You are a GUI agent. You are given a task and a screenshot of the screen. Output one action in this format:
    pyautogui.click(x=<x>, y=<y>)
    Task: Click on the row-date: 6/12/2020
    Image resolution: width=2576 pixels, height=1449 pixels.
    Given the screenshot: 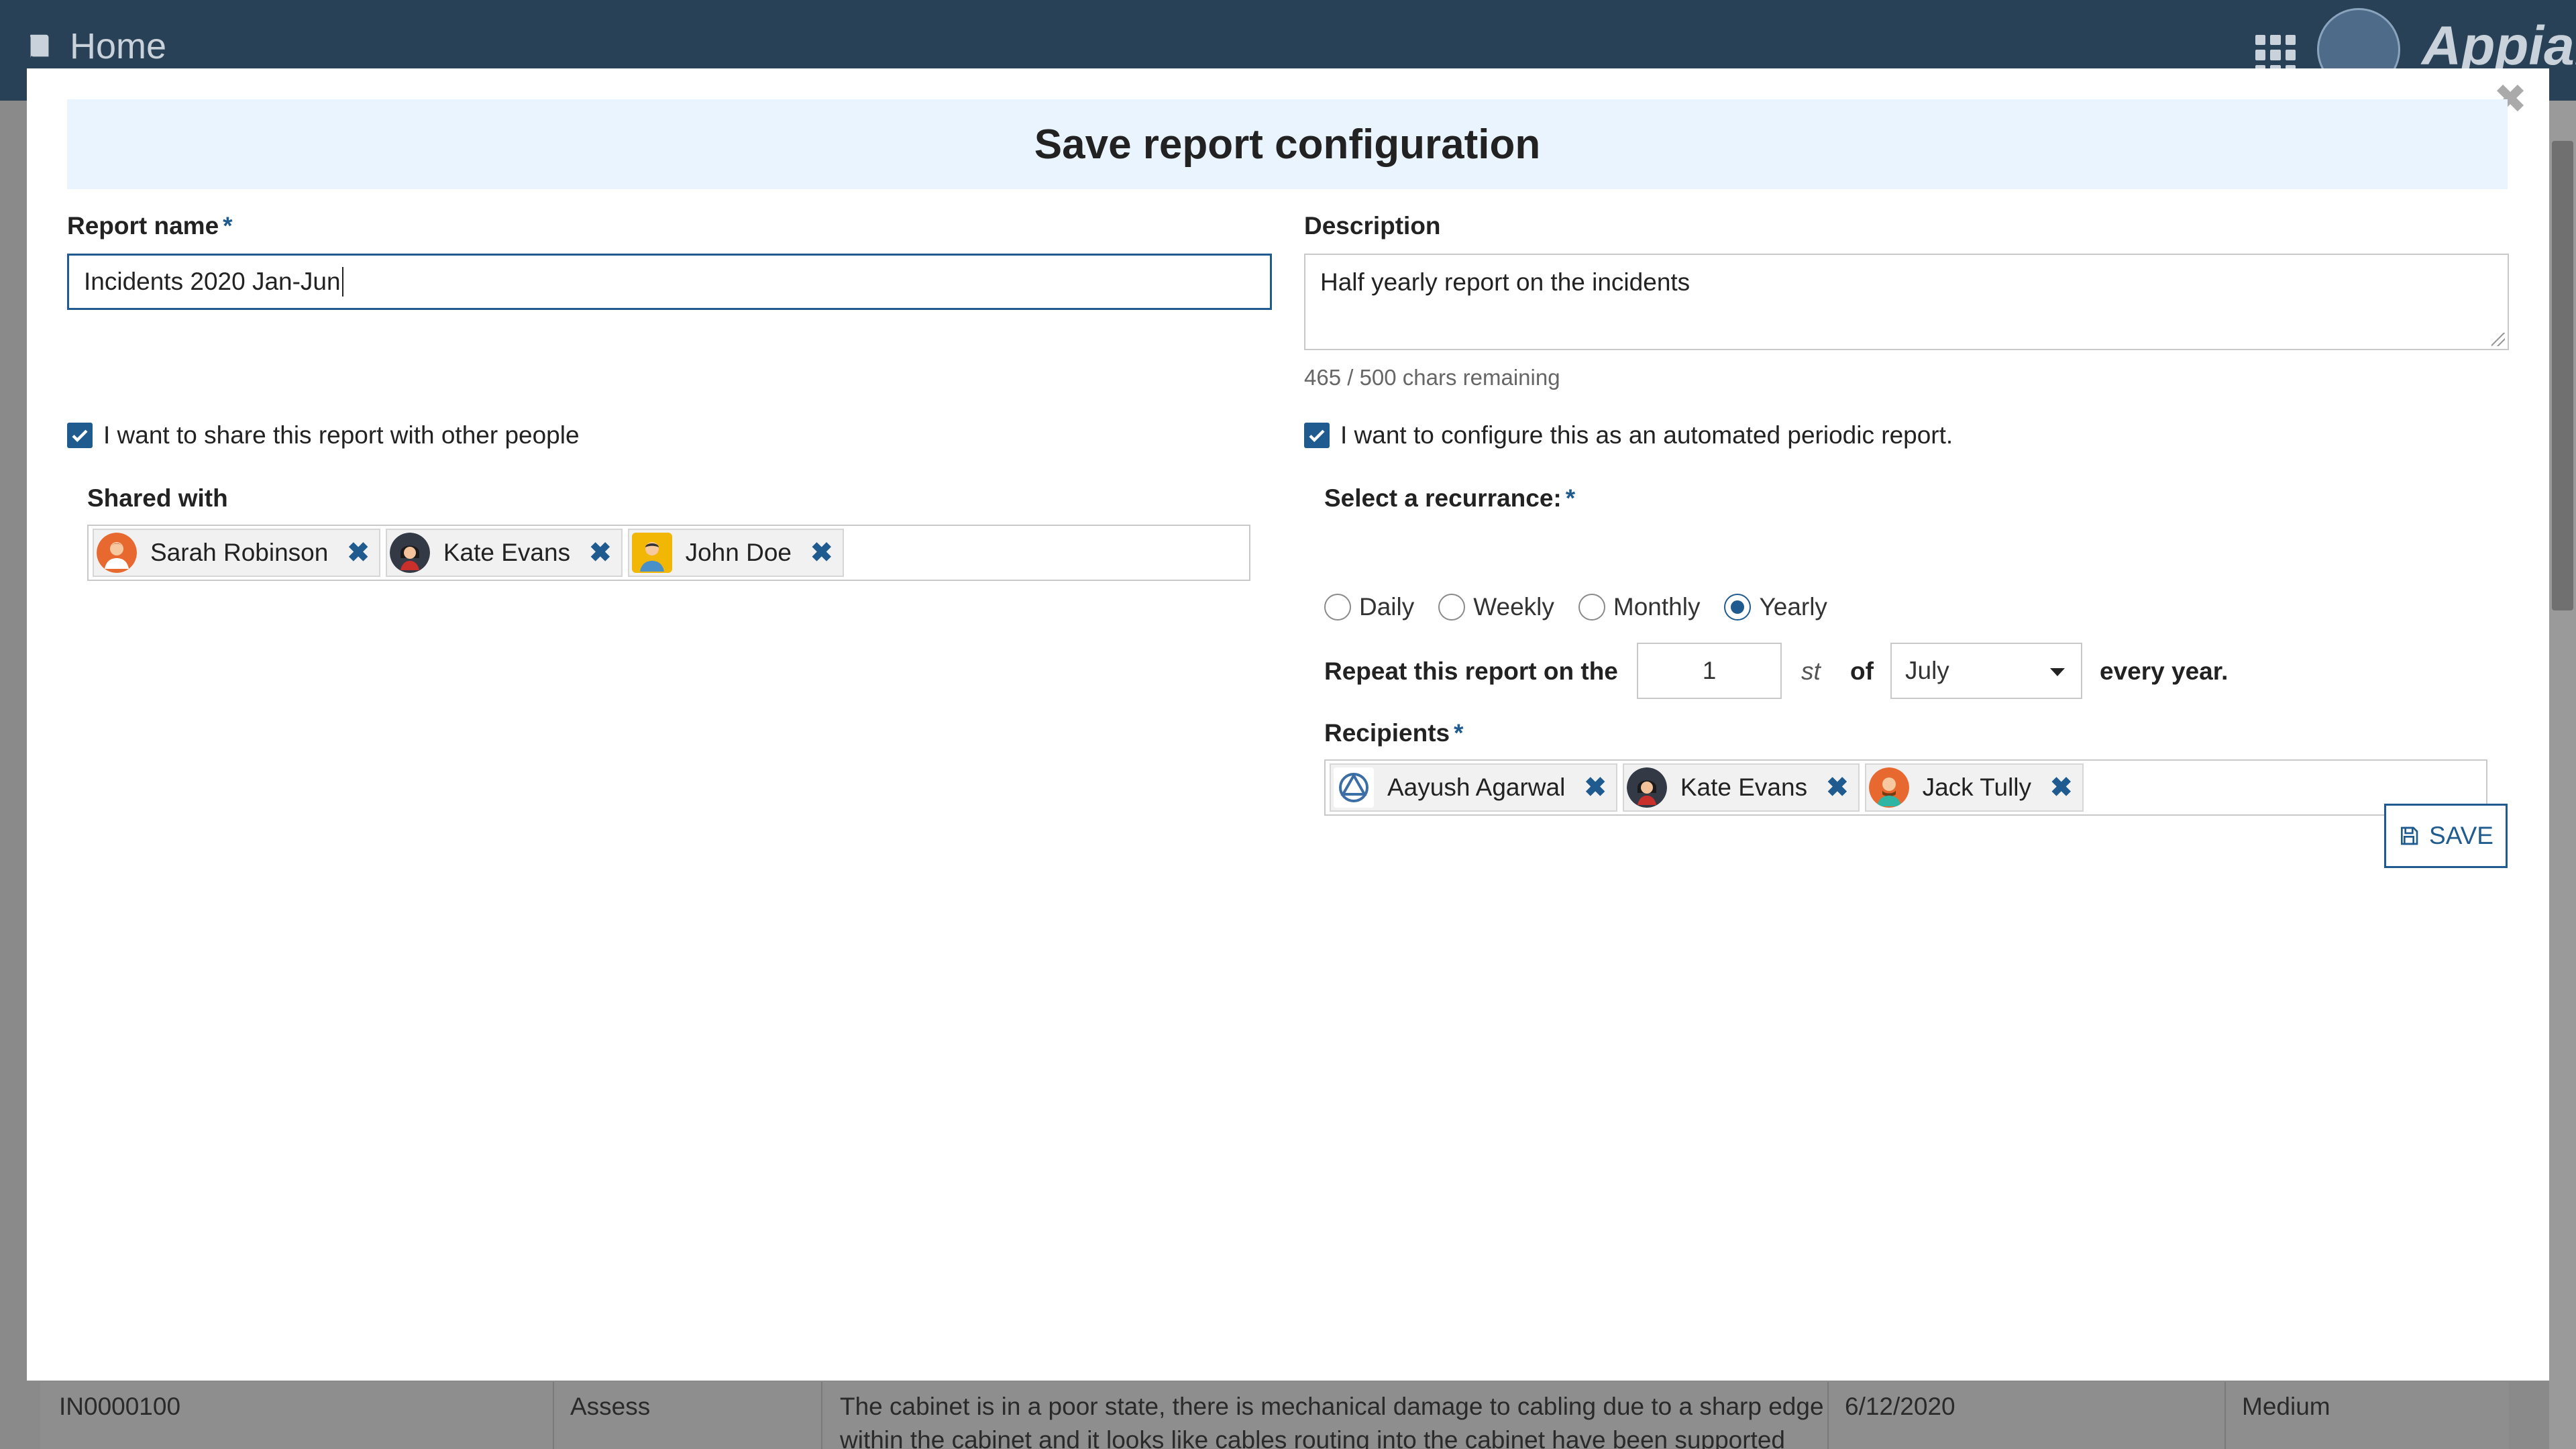 What is the action you would take?
    pyautogui.click(x=1900, y=1406)
    